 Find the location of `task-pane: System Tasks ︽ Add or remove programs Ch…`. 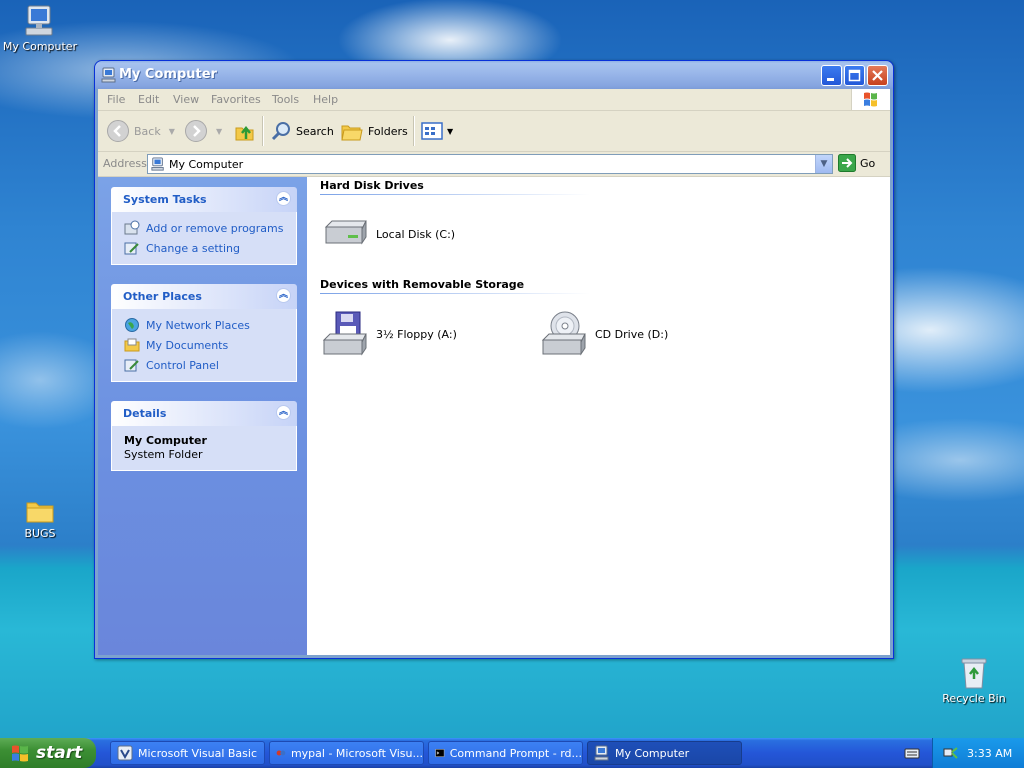

task-pane: System Tasks ︽ Add or remove programs Ch… is located at coordinates (202, 416).